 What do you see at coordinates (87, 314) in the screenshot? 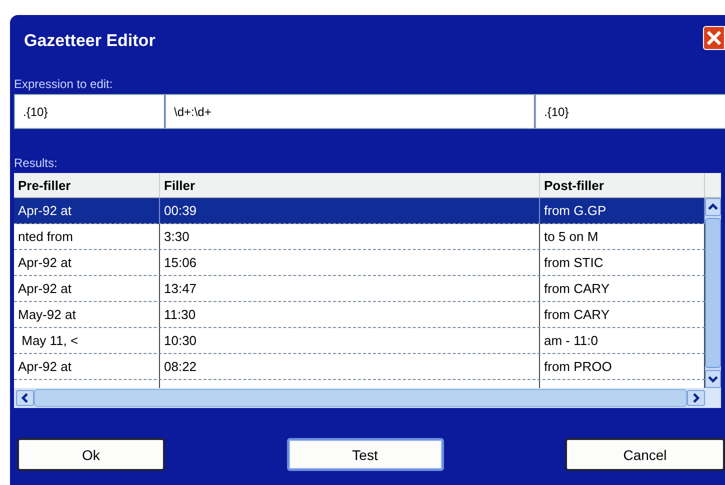
I see `table-cell: May-92 at` at bounding box center [87, 314].